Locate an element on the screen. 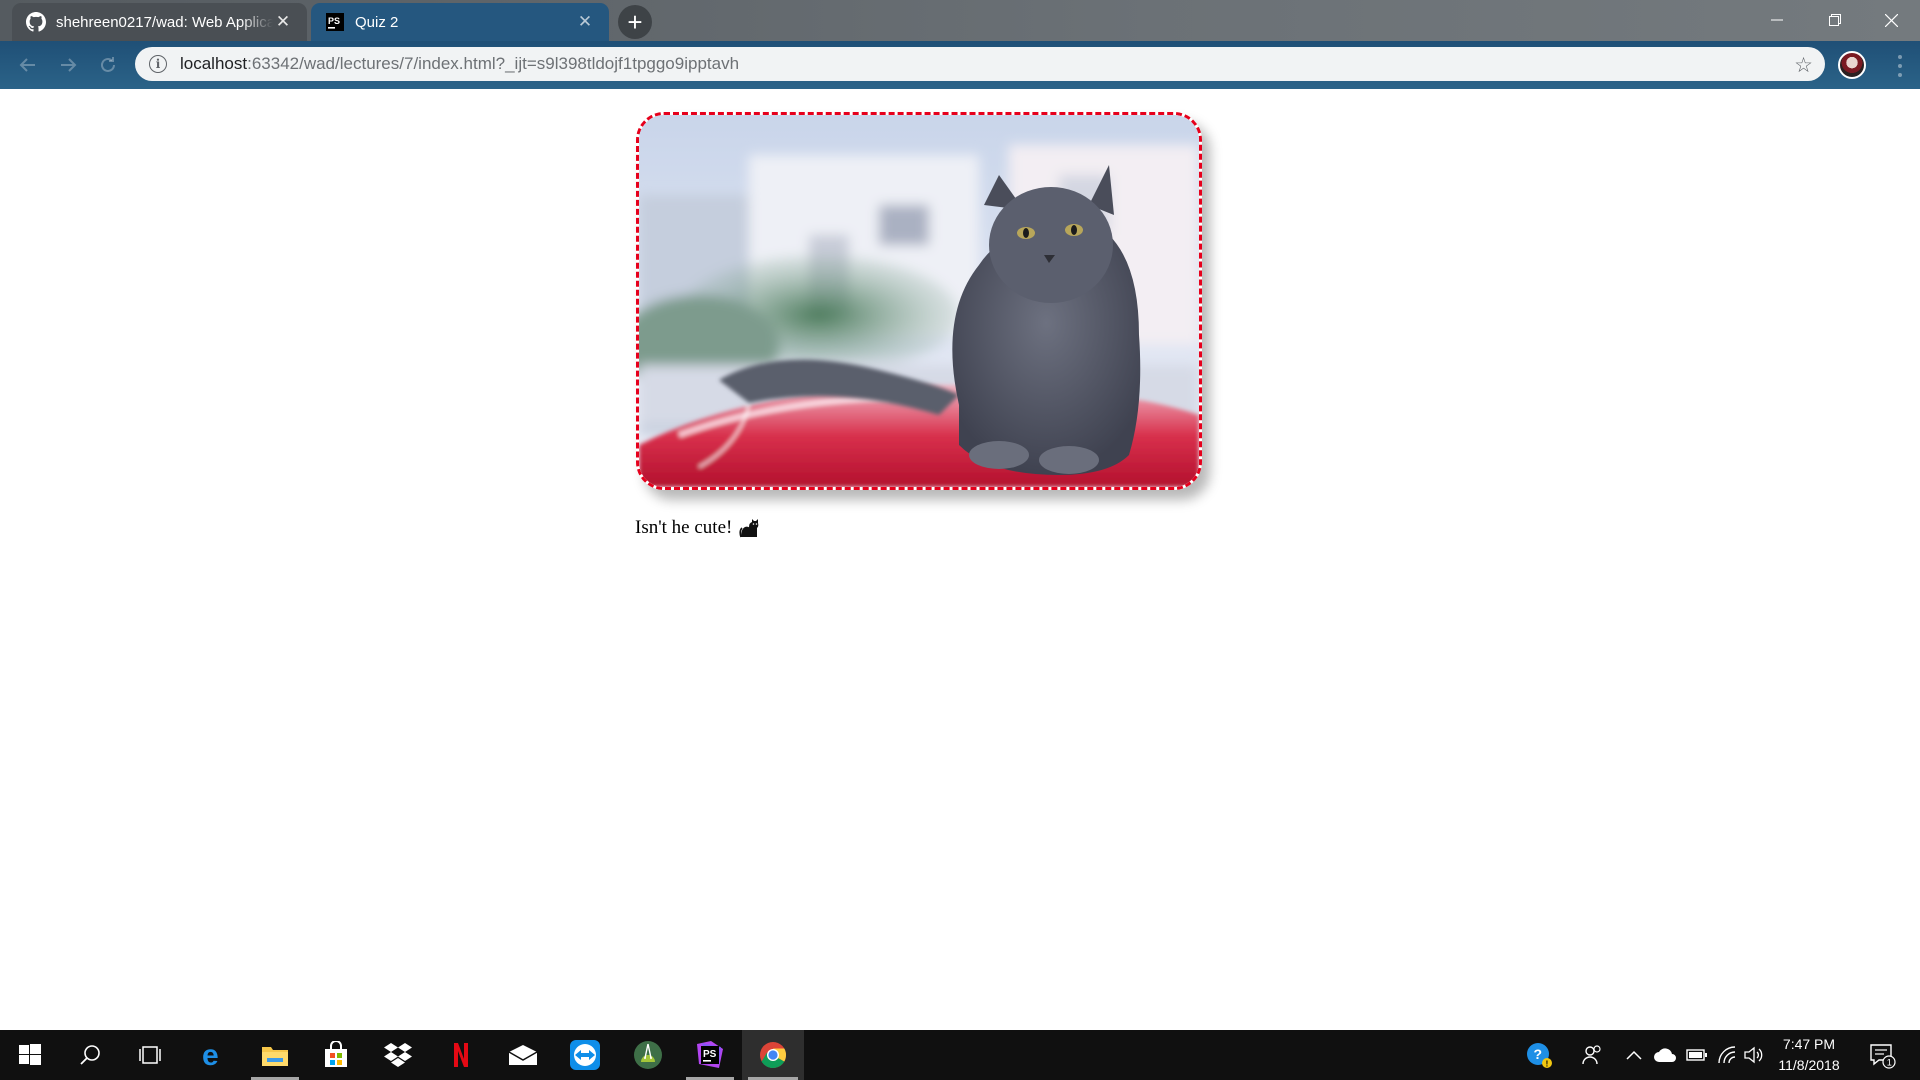  dropbox-icon is located at coordinates (398, 1055).